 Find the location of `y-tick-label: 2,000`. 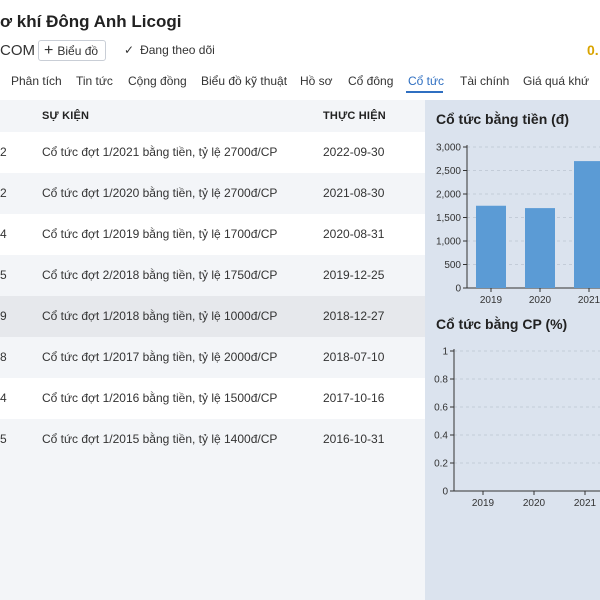

y-tick-label: 2,000 is located at coordinates (448, 195).